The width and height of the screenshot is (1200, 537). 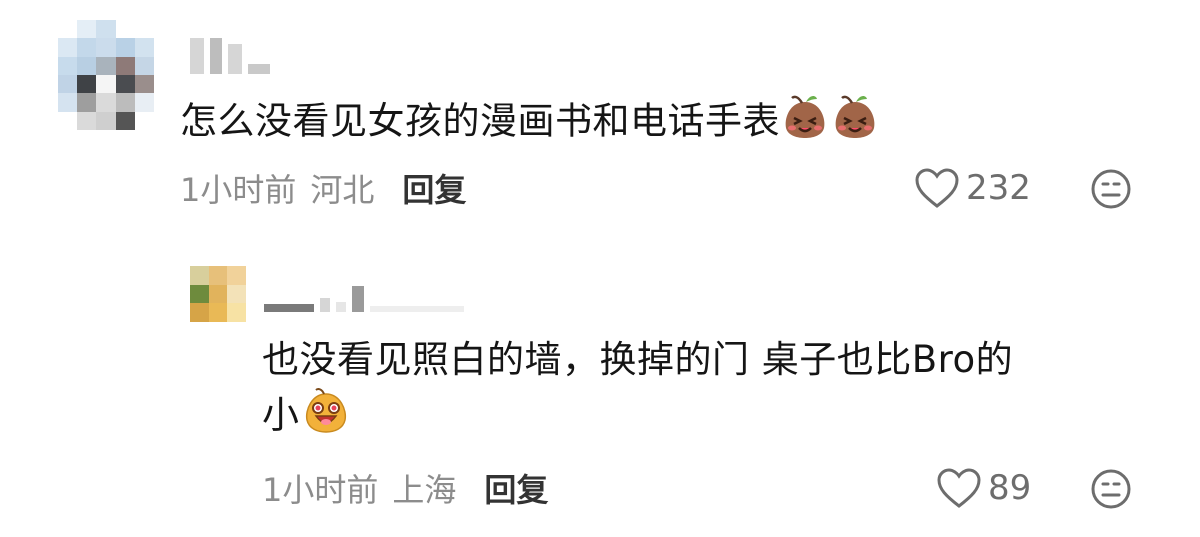 I want to click on comment-text-line-2: 小, so click(x=702, y=417).